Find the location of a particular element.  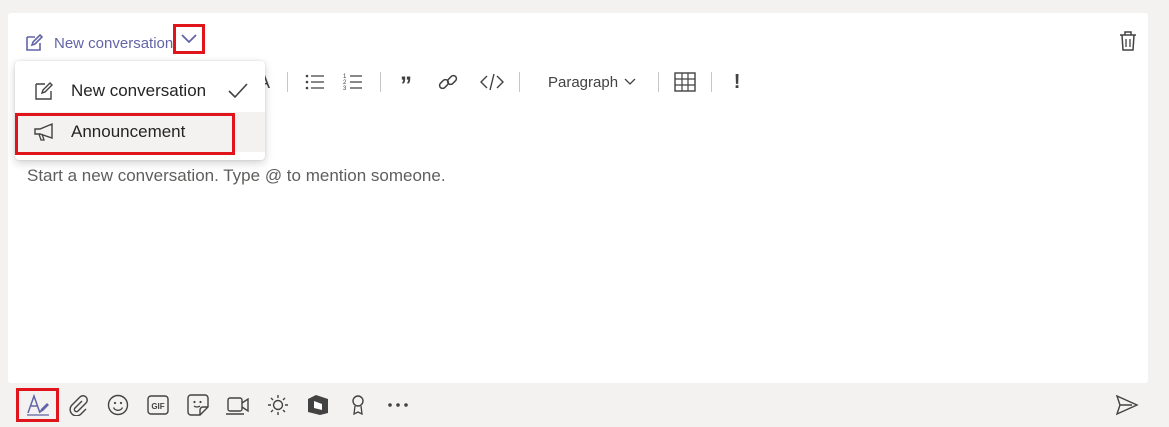

format-icon is located at coordinates (37, 405).